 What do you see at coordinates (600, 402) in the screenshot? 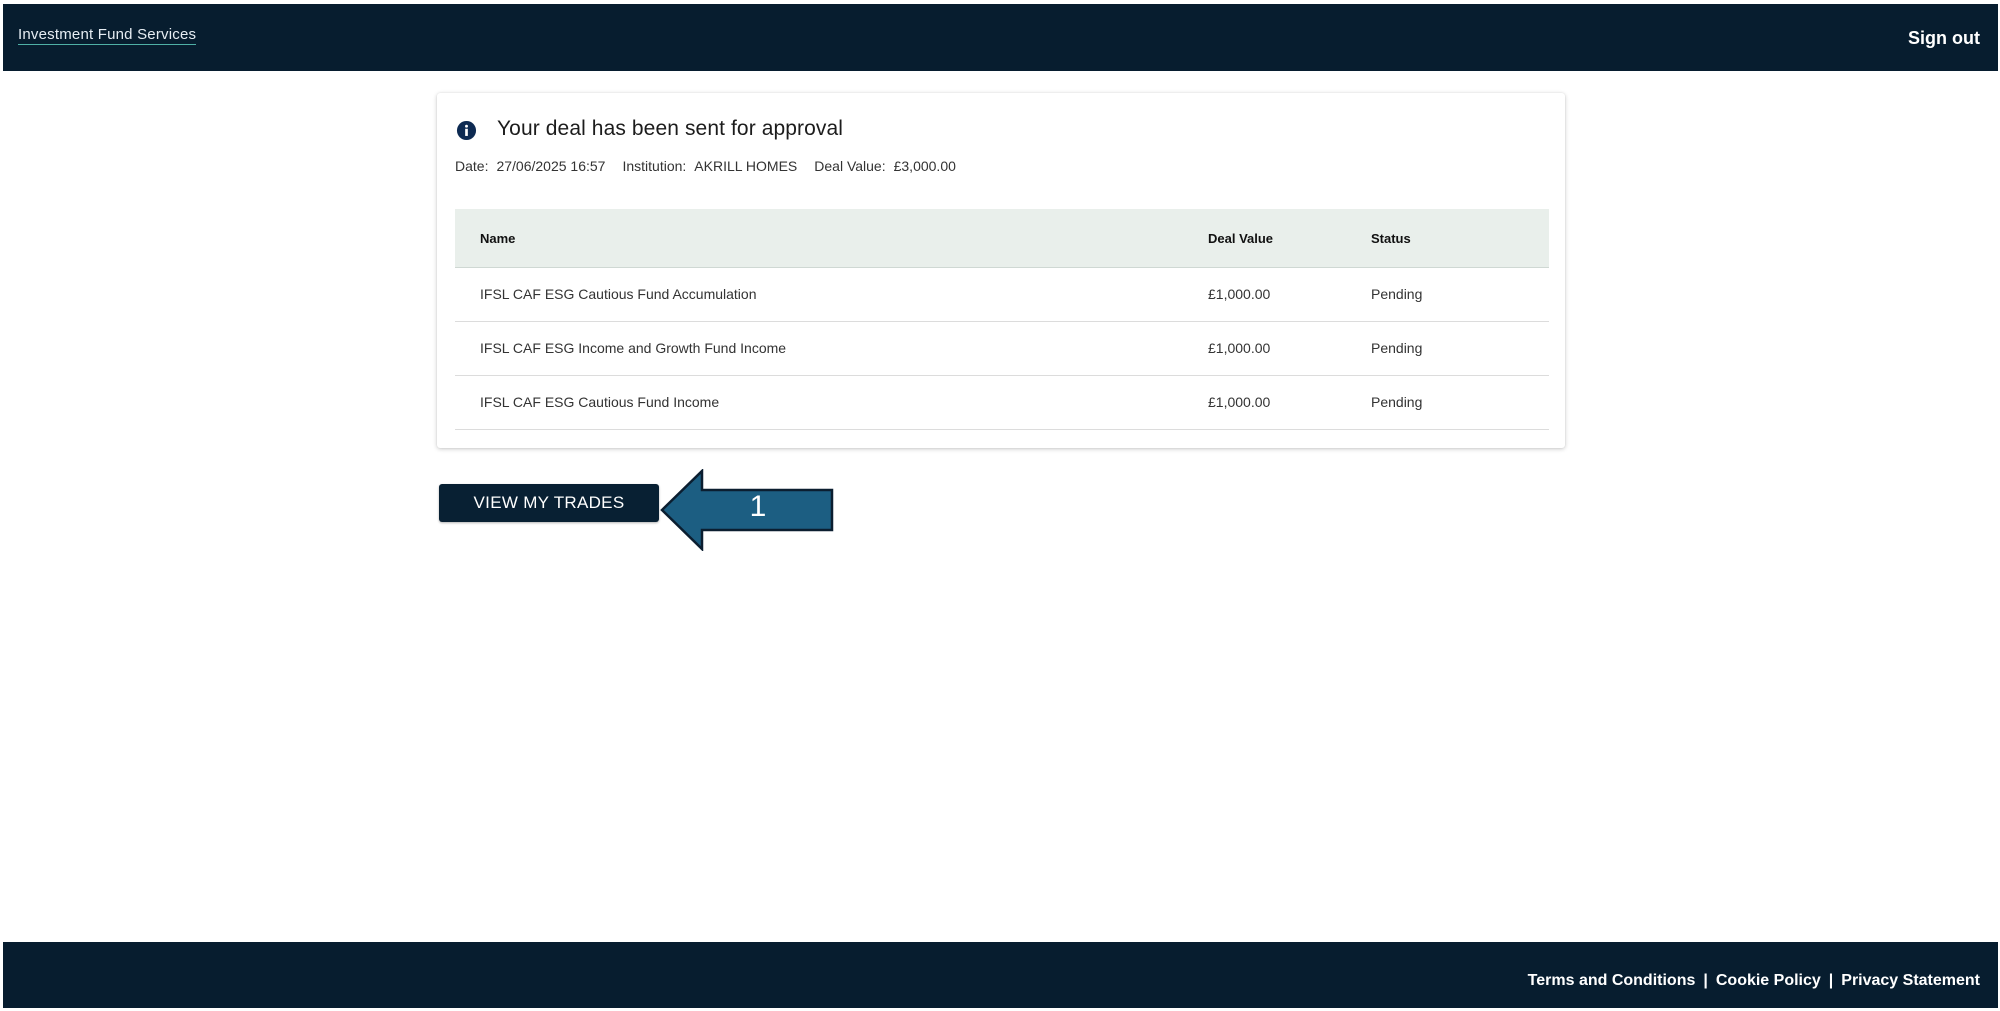
I see `fund-name: IFSL CAF ESG Cautious Fund Income` at bounding box center [600, 402].